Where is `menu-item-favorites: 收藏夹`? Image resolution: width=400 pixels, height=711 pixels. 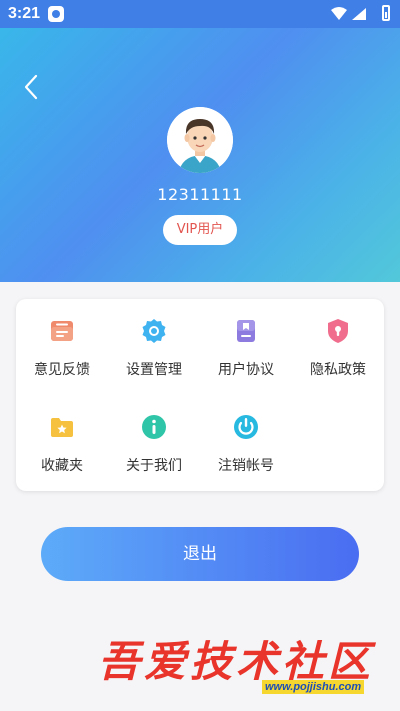
menu-item-favorites: 收藏夹 is located at coordinates (62, 435).